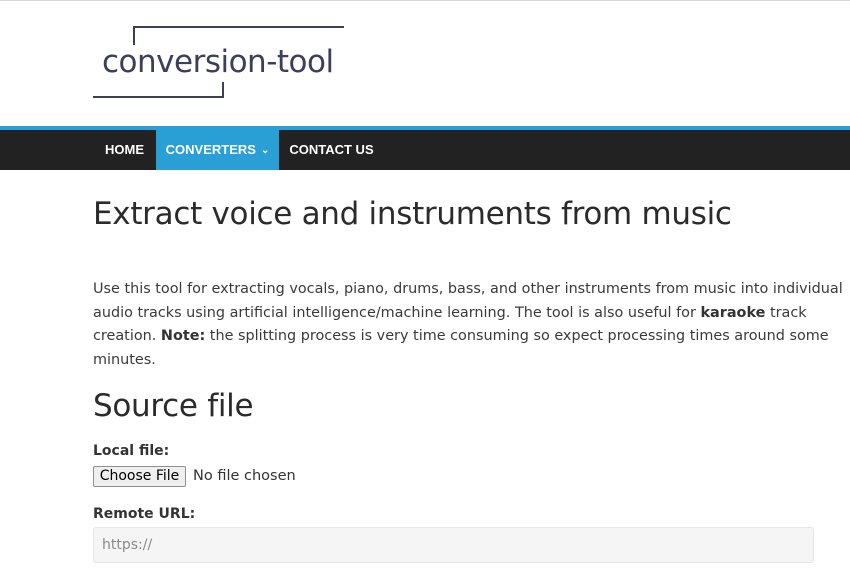 This screenshot has height=572, width=850. I want to click on nav-item-converters-label: CONVERTERS, so click(210, 149).